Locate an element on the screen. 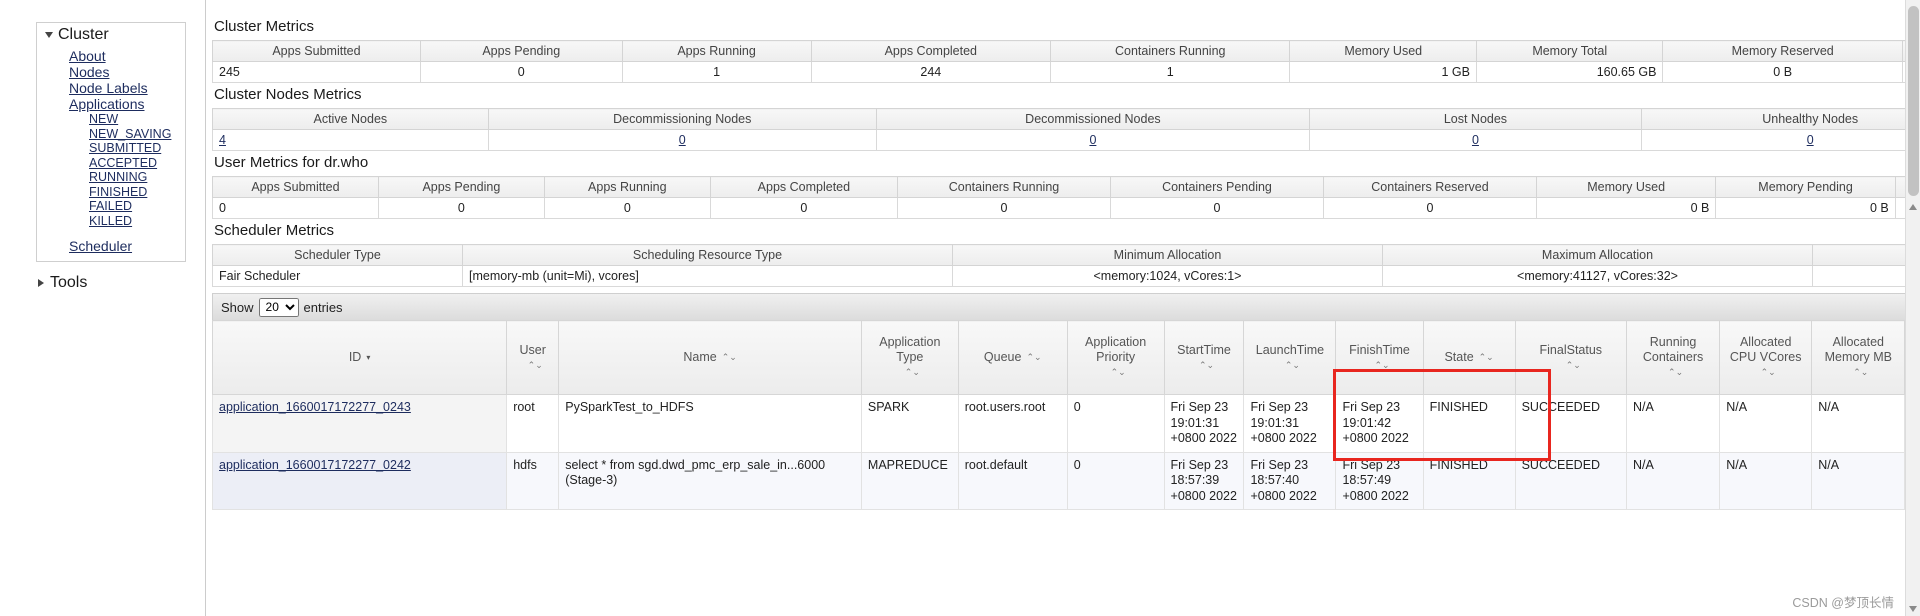 This screenshot has width=1920, height=616. col-app-running-containers: Running Containers ⌃⌄ is located at coordinates (1673, 357).